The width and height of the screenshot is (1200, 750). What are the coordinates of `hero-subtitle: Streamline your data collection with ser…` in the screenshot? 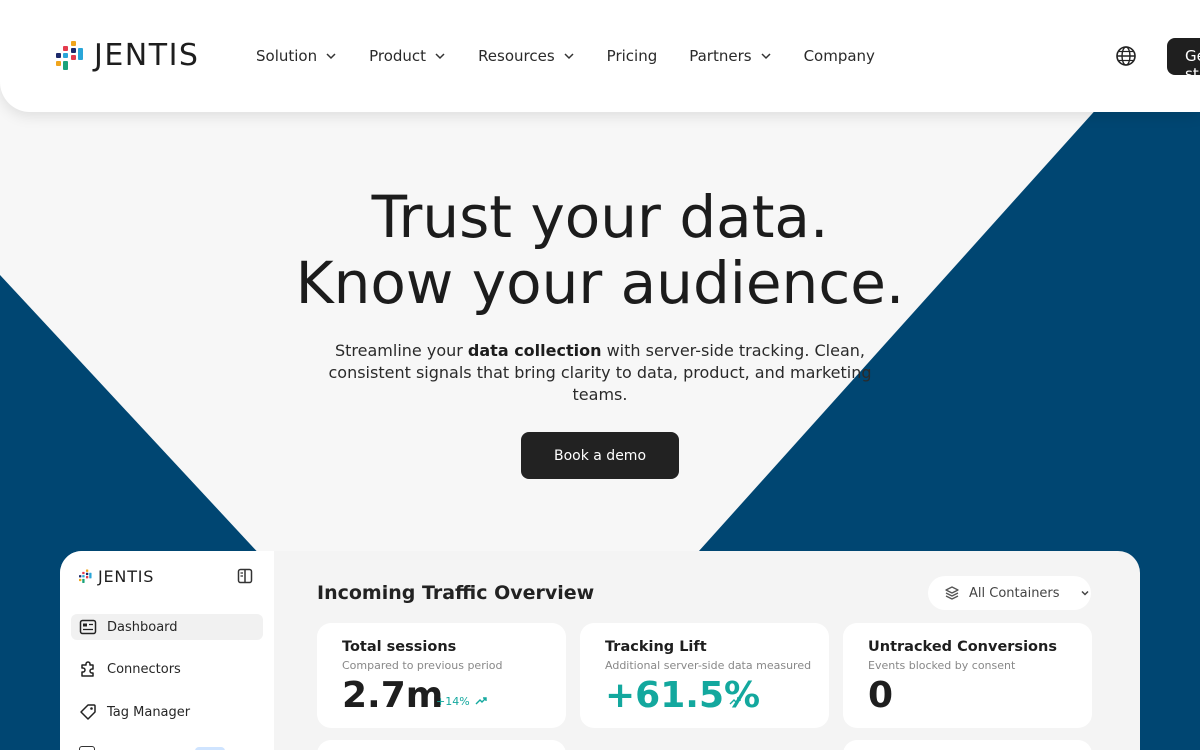 It's located at (600, 373).